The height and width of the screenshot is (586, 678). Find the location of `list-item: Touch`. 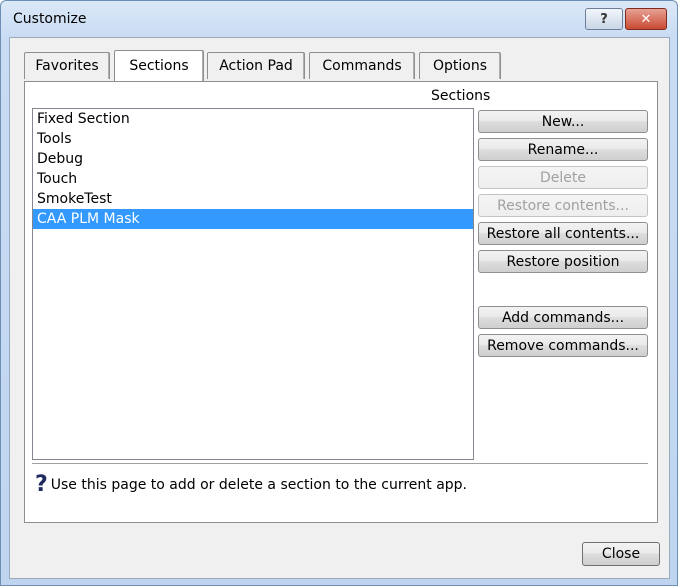

list-item: Touch is located at coordinates (253, 179).